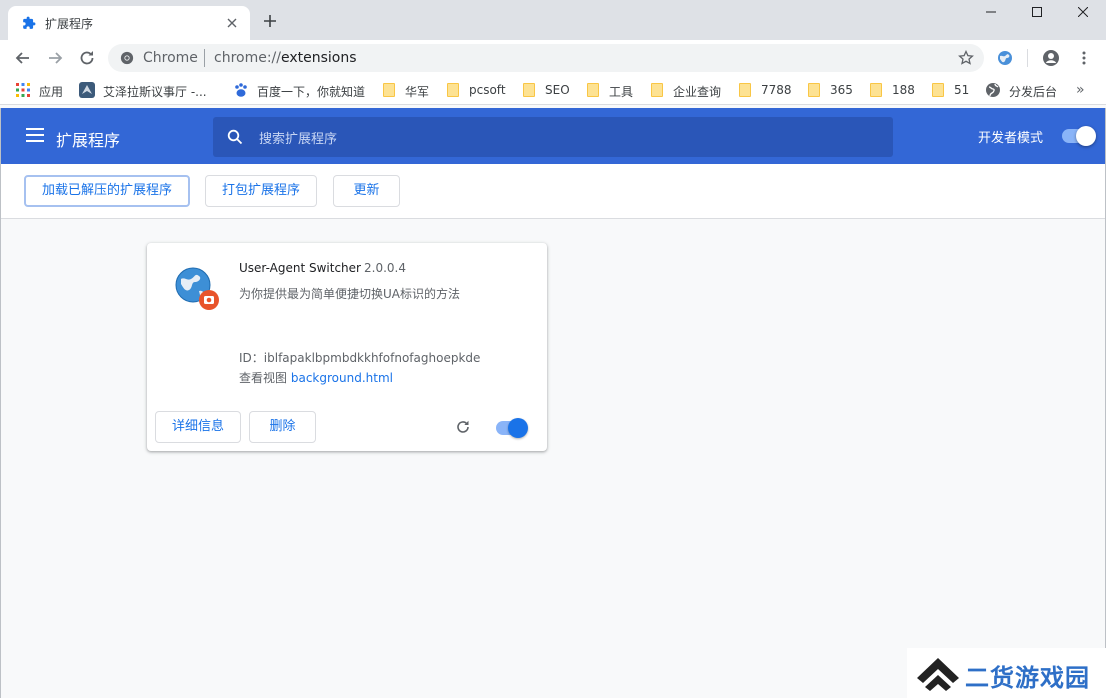 This screenshot has height=698, width=1106. What do you see at coordinates (1027, 678) in the screenshot?
I see `watermark-text: 二货游戏园` at bounding box center [1027, 678].